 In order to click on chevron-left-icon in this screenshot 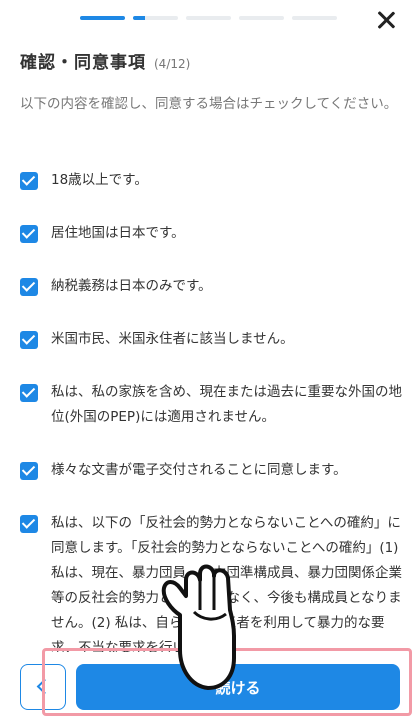, I will do `click(44, 686)`.